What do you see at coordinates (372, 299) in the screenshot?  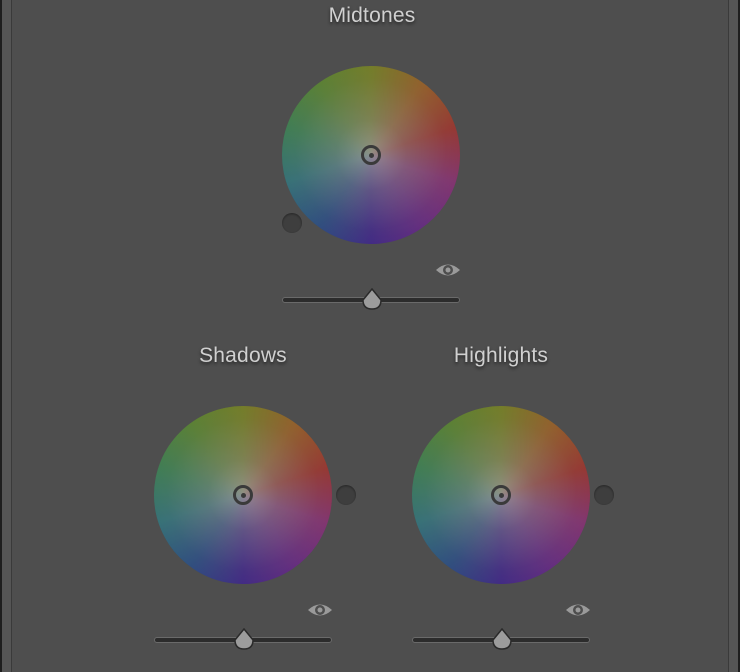 I see `midtones-slider-thumb` at bounding box center [372, 299].